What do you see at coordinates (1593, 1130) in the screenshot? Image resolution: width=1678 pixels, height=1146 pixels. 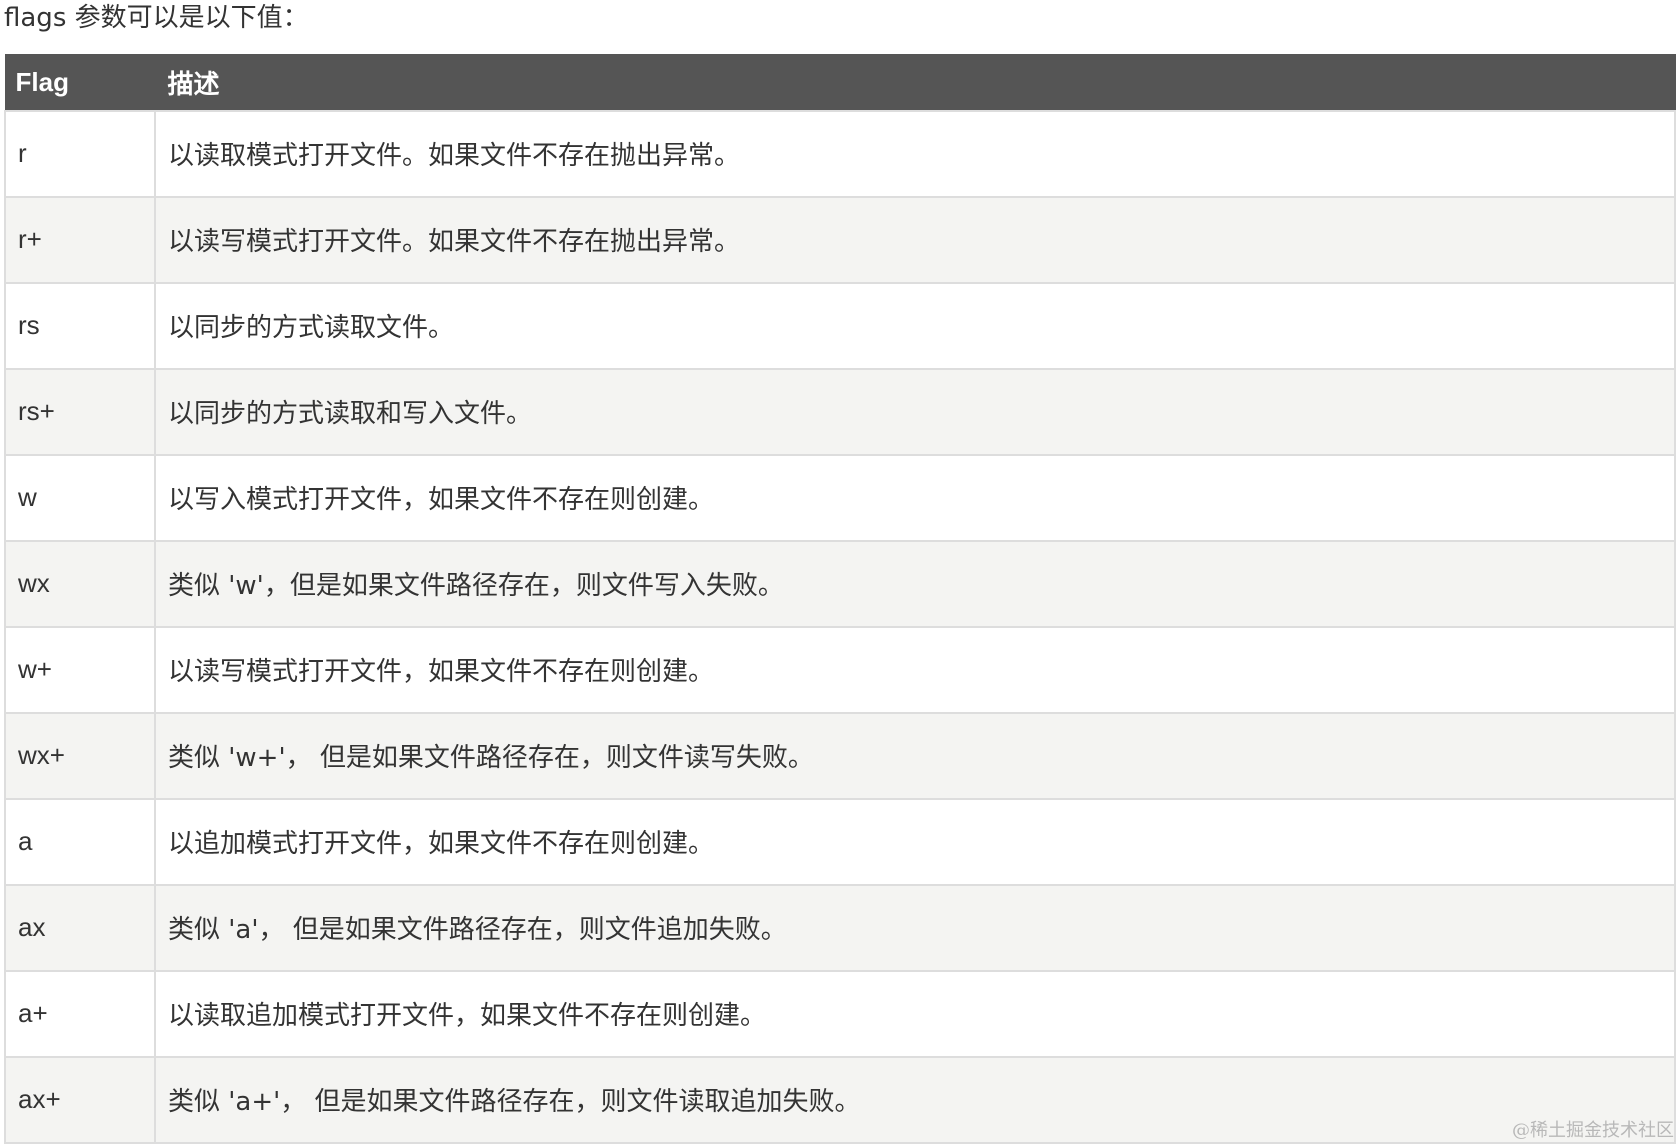 I see `watermark: @稀土掘金技术社区` at bounding box center [1593, 1130].